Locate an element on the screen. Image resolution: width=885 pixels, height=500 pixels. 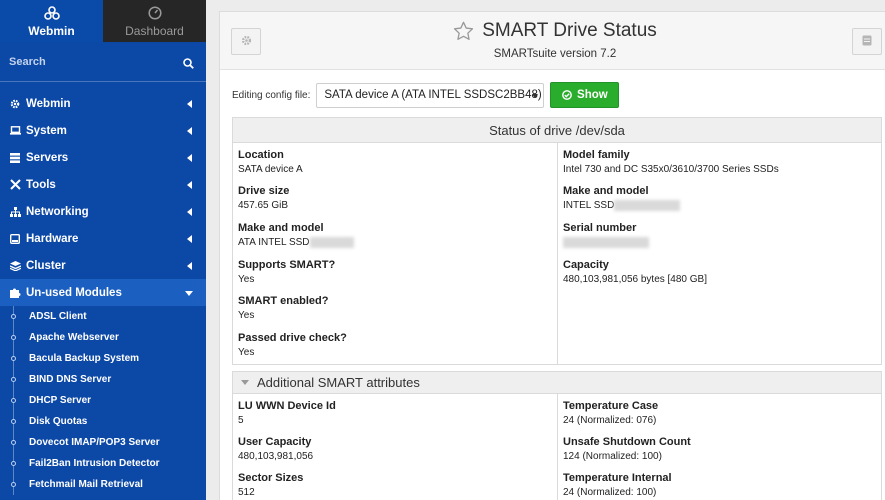
submenu-item-label: BIND DNS Server is located at coordinates (70, 379).